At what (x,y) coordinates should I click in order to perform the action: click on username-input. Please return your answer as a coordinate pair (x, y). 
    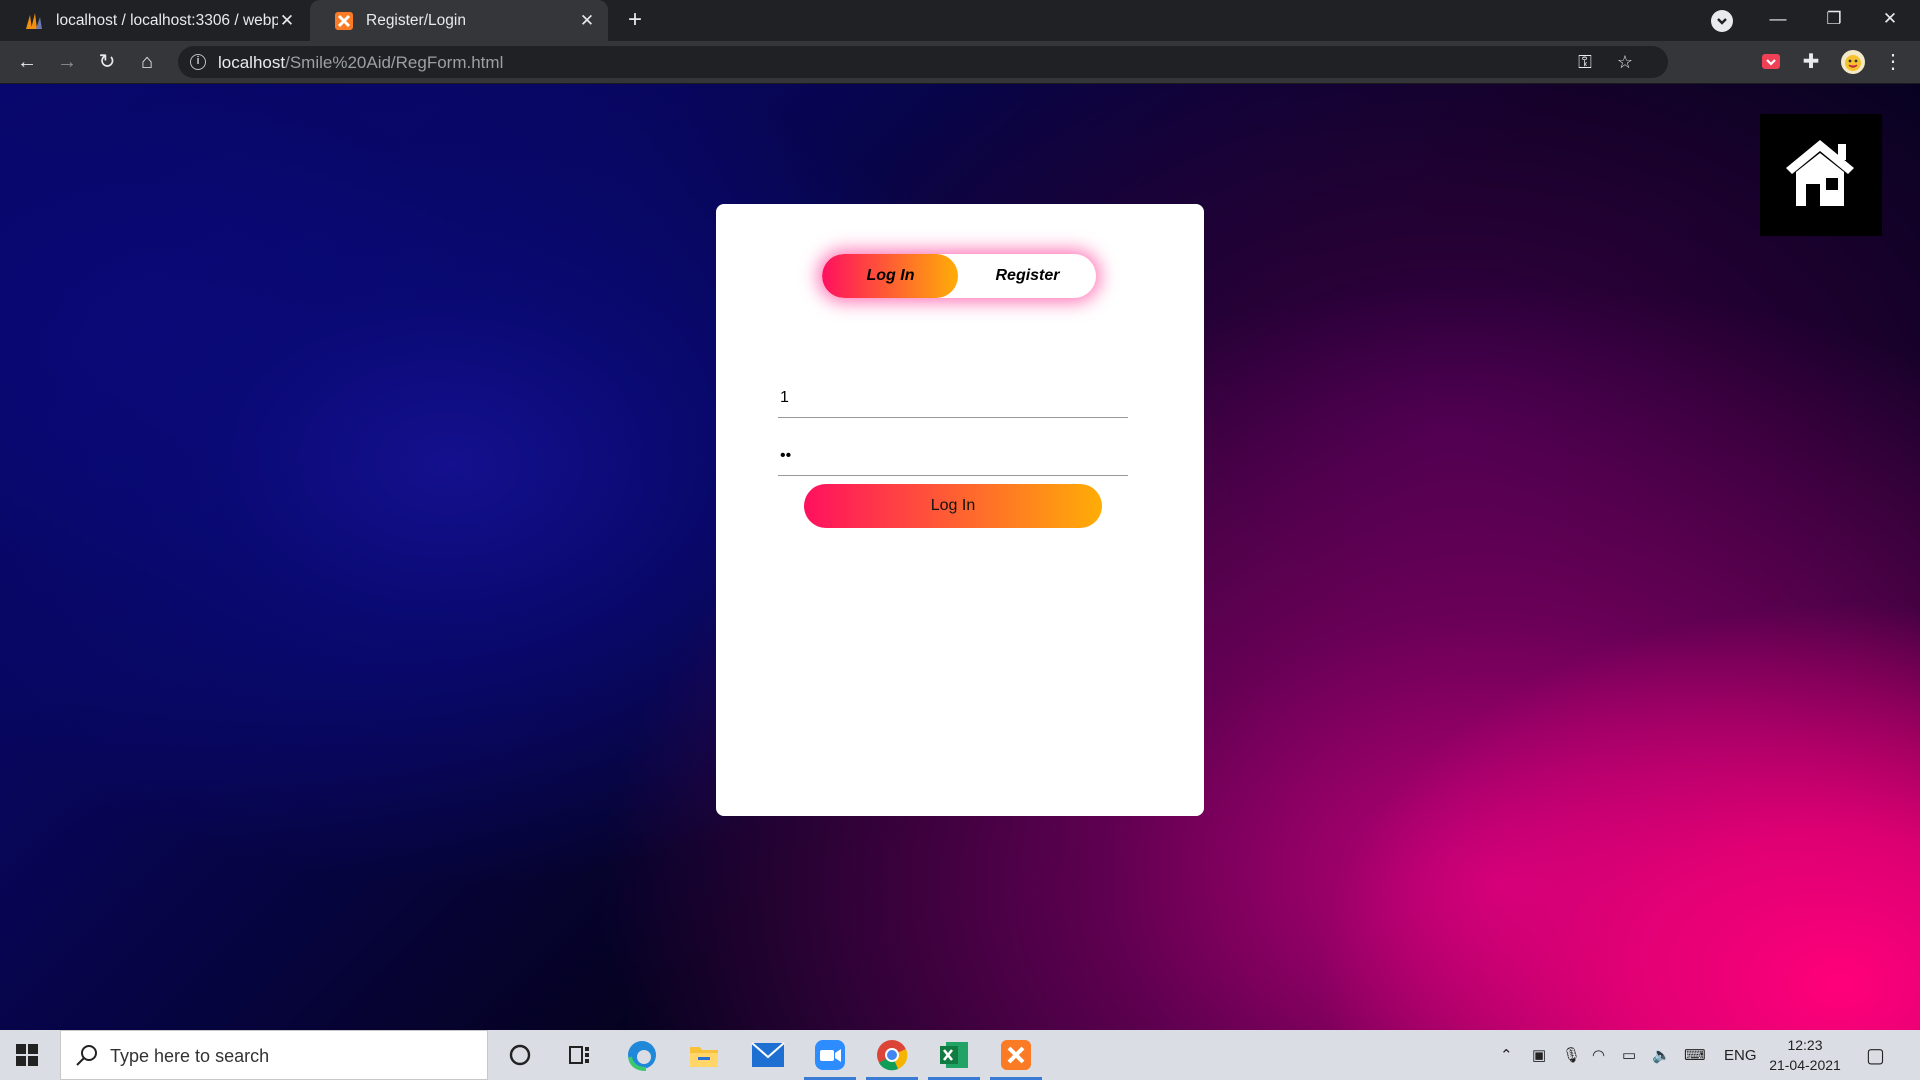
    Looking at the image, I should click on (953, 398).